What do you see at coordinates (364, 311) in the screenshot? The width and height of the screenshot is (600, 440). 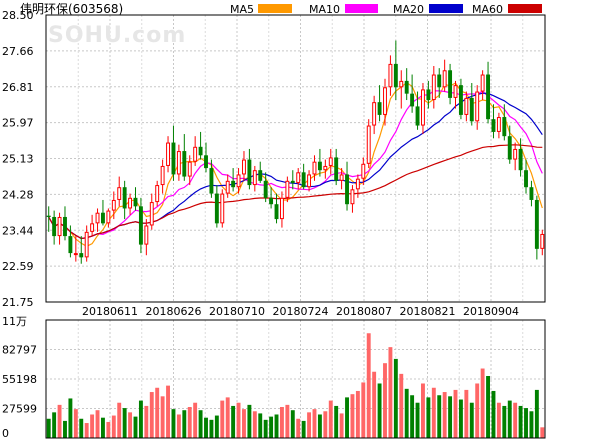 I see `date-tick-label: 20180807` at bounding box center [364, 311].